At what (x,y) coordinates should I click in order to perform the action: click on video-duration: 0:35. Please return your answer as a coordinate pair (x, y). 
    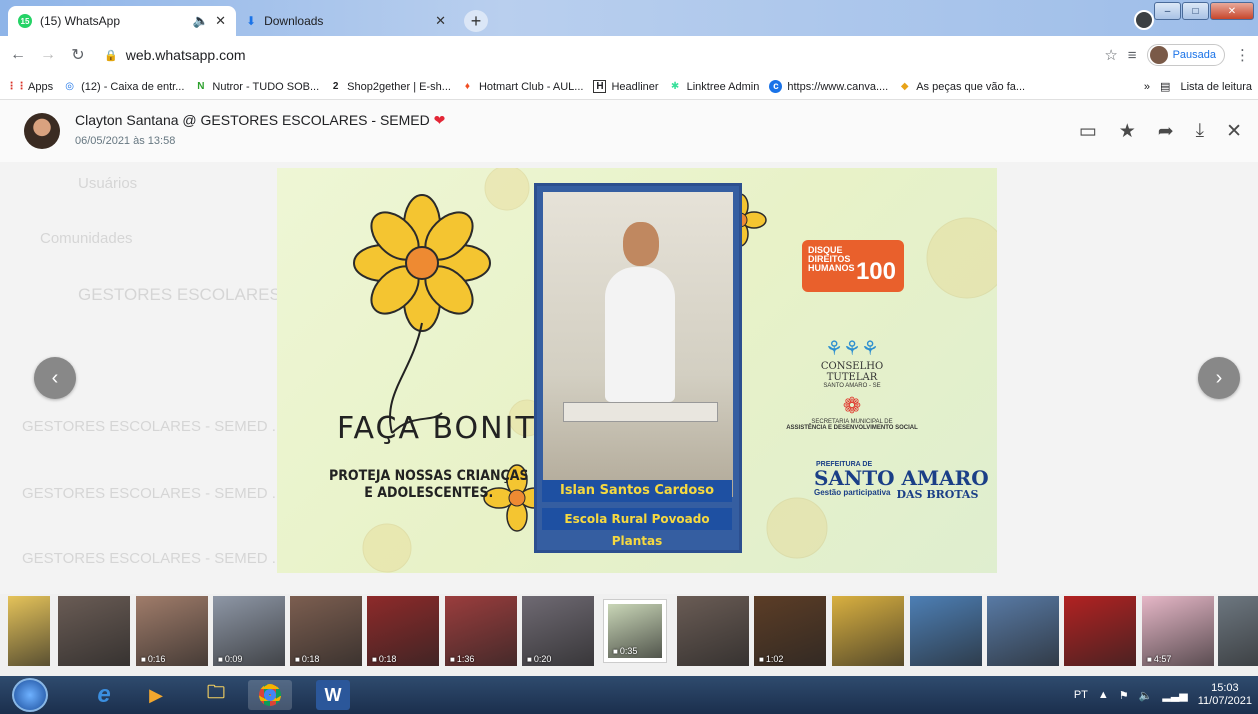
    Looking at the image, I should click on (625, 651).